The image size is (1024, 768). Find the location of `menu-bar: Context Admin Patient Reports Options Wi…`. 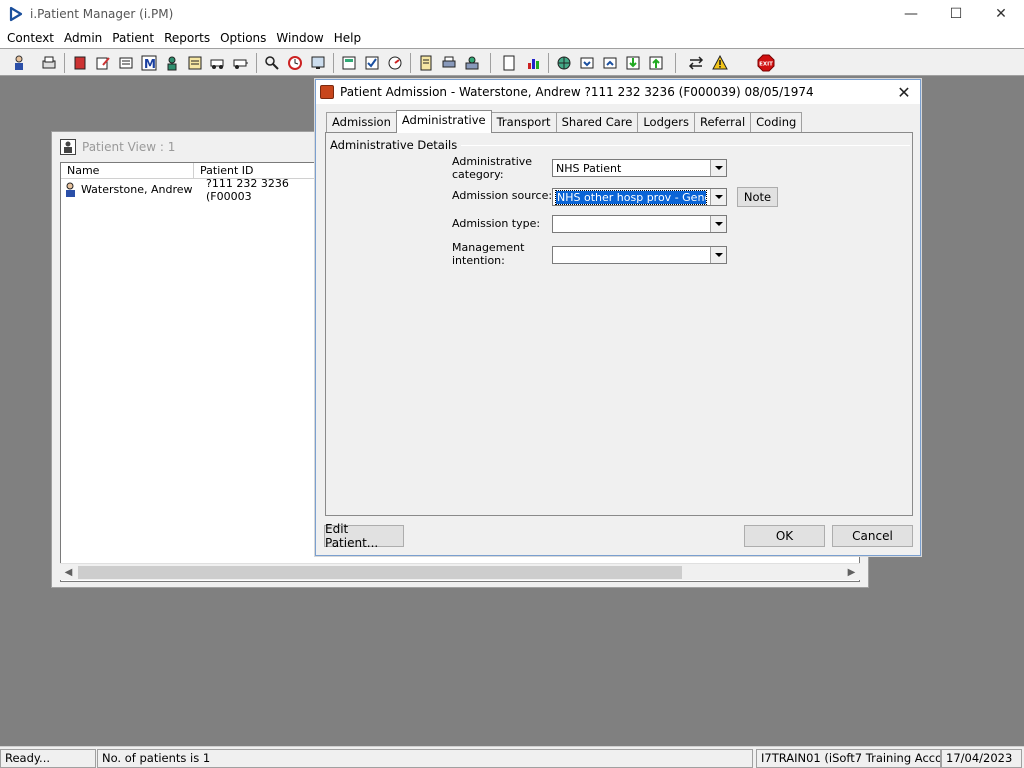

menu-bar: Context Admin Patient Reports Options Wi… is located at coordinates (512, 38).